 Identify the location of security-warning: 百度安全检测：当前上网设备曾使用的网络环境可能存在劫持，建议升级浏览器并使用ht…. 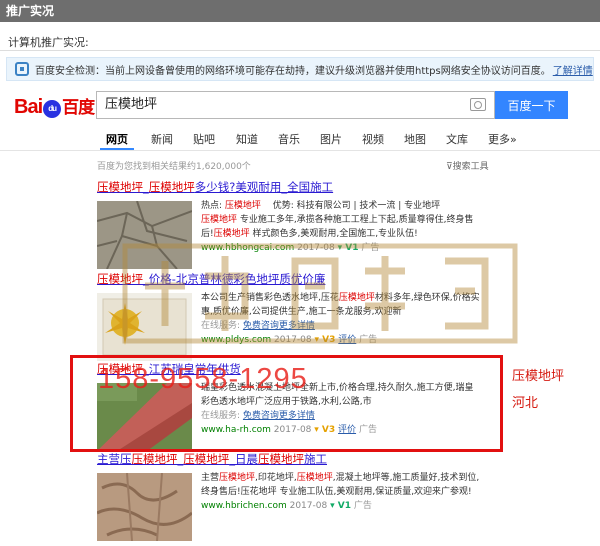
(300, 69).